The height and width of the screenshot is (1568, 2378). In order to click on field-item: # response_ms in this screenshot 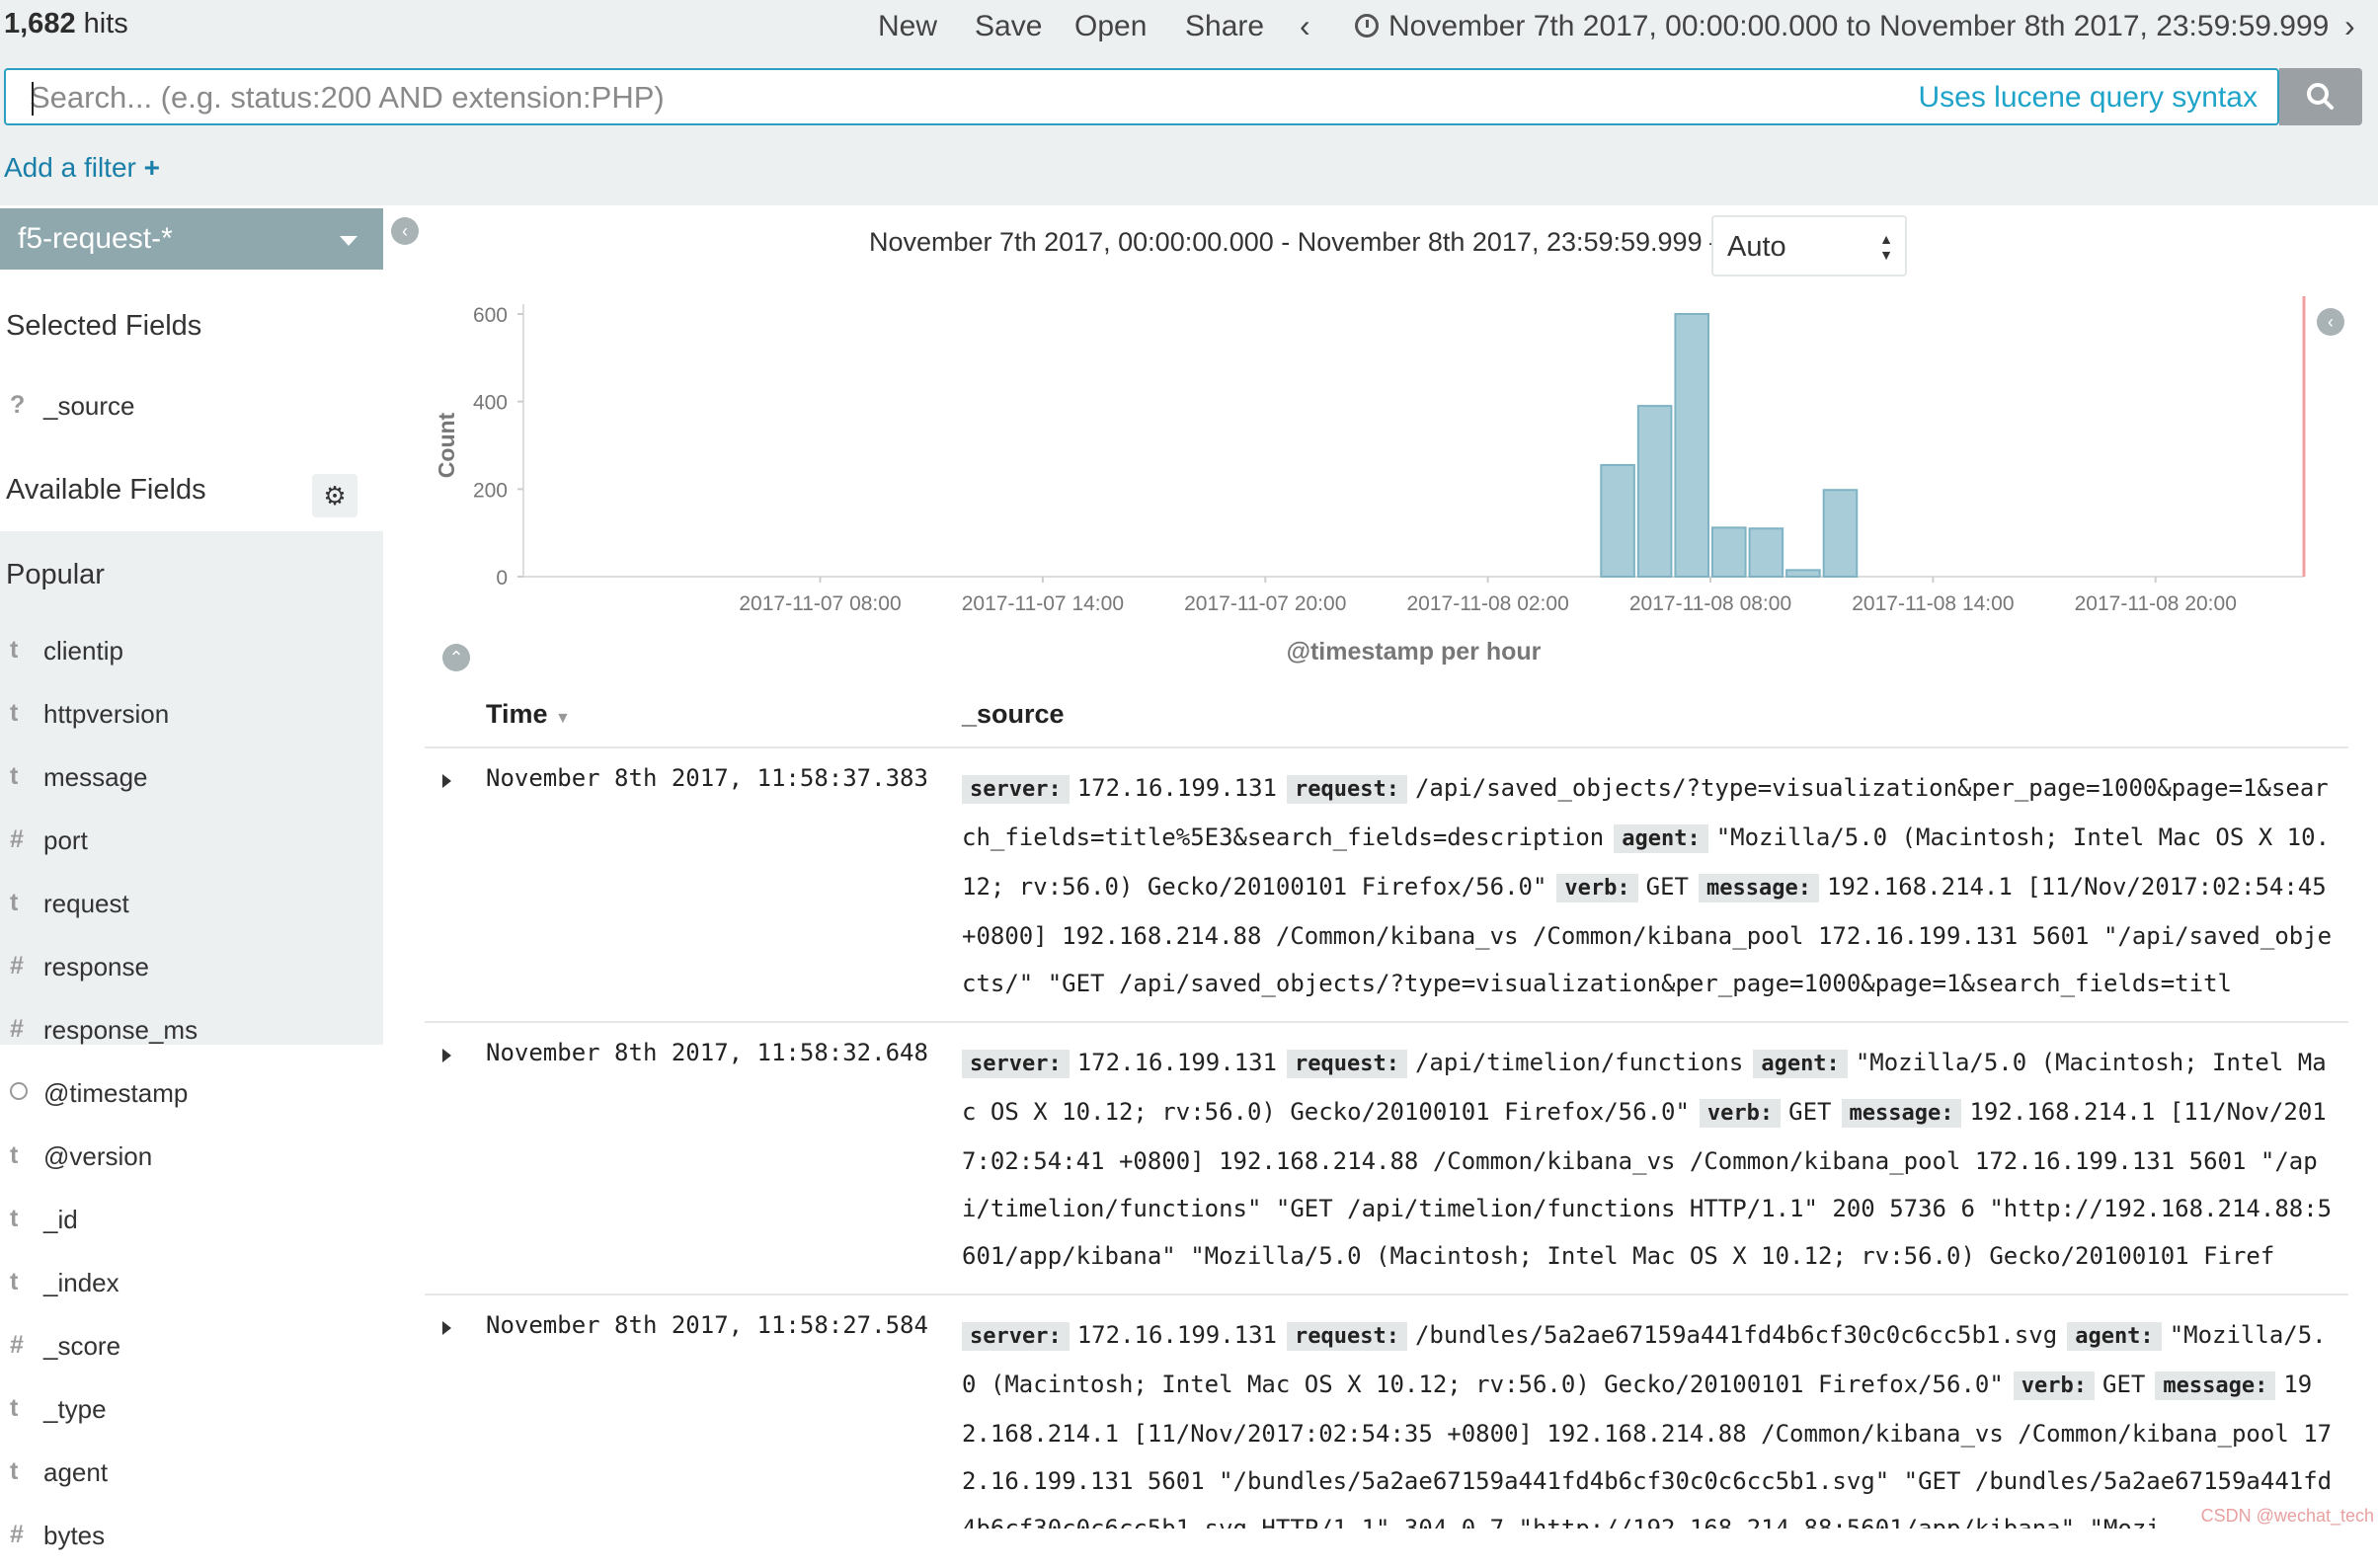, I will do `click(191, 1030)`.